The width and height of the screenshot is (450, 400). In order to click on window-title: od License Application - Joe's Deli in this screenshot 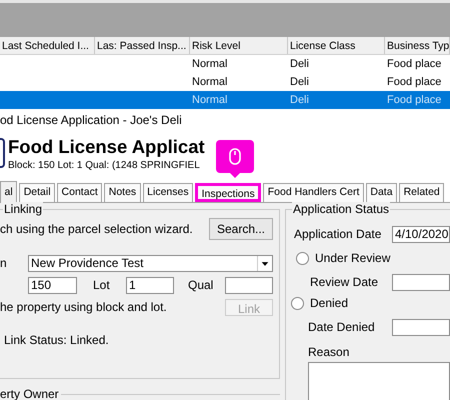, I will do `click(91, 120)`.